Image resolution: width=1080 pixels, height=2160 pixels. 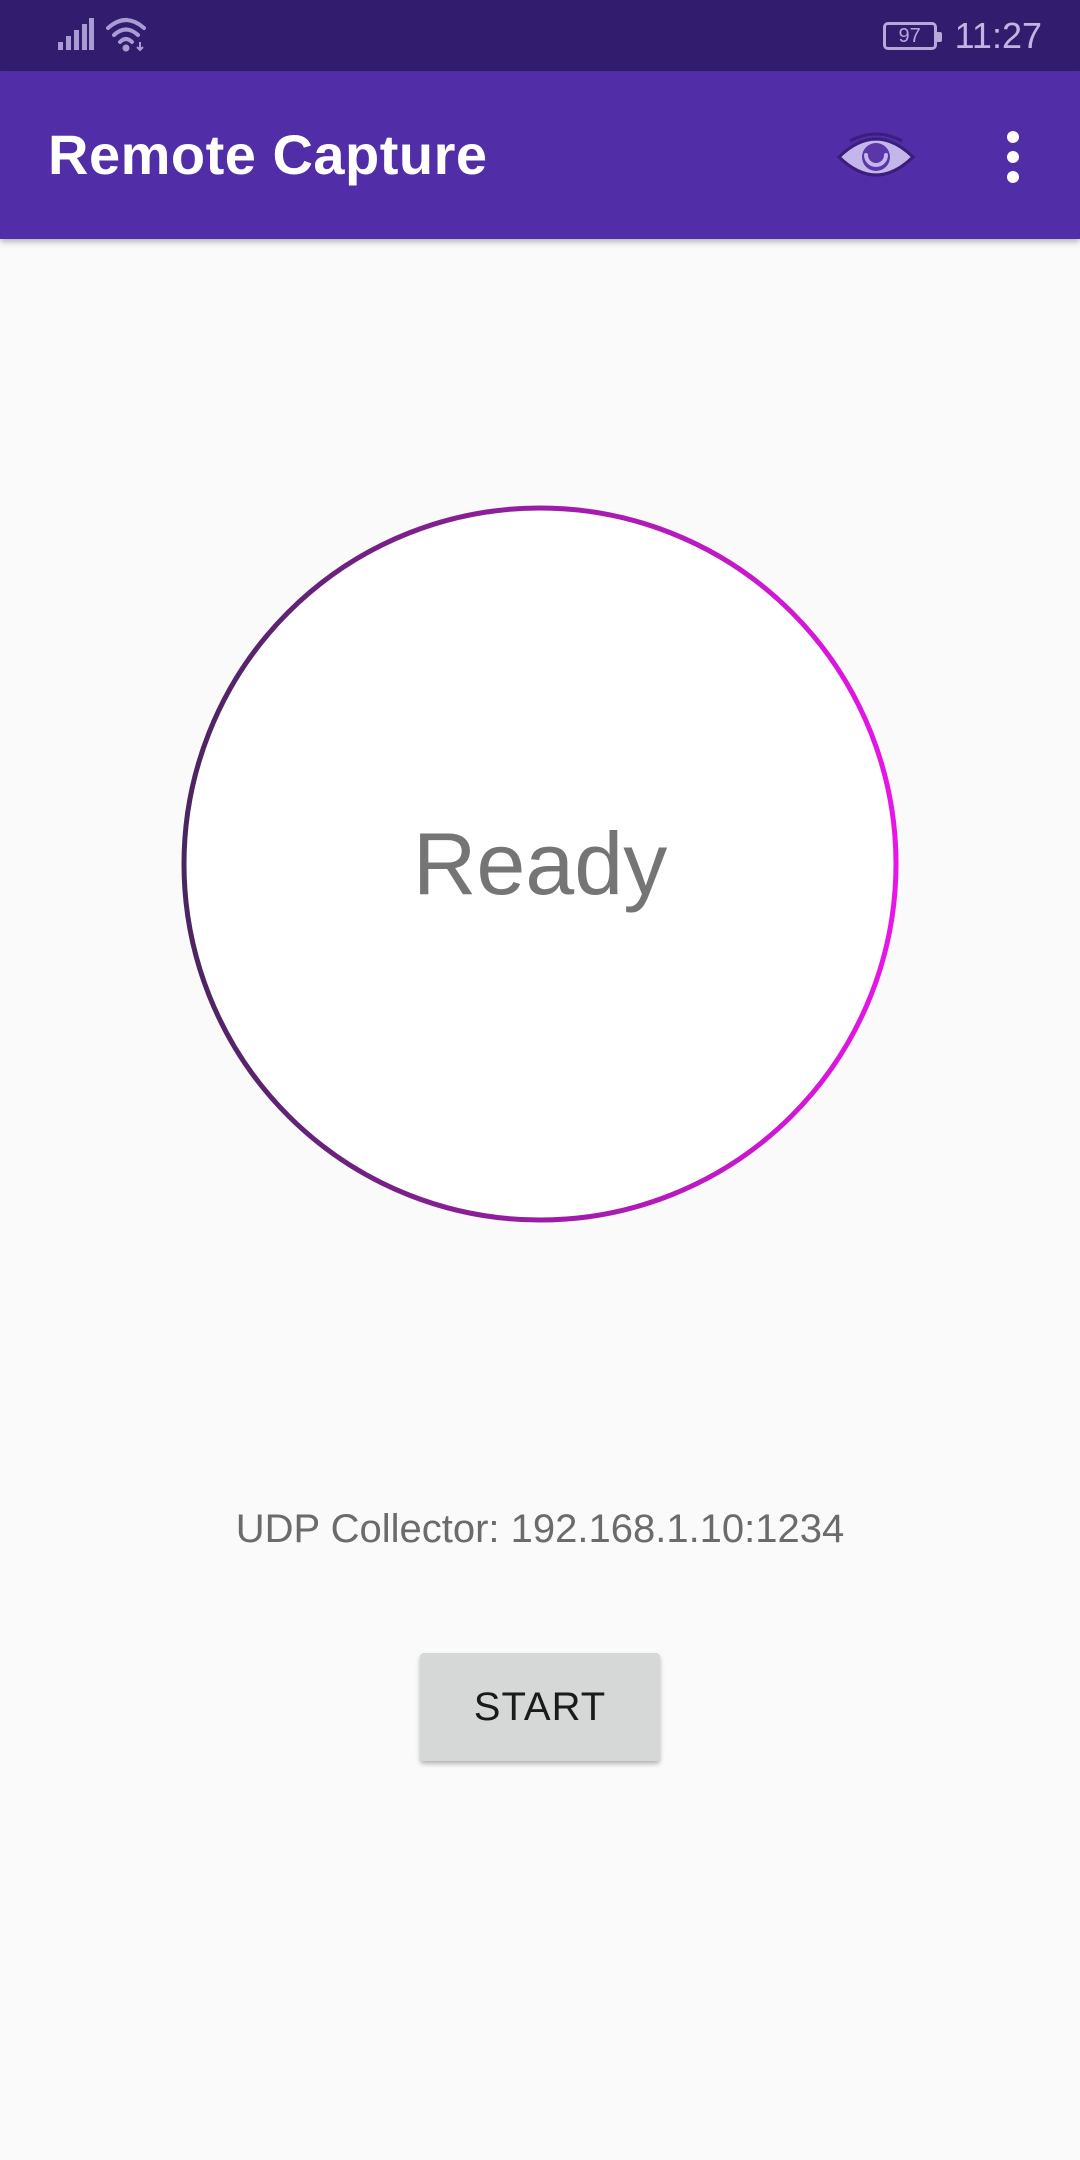 I want to click on status-icons-left, so click(x=103, y=34).